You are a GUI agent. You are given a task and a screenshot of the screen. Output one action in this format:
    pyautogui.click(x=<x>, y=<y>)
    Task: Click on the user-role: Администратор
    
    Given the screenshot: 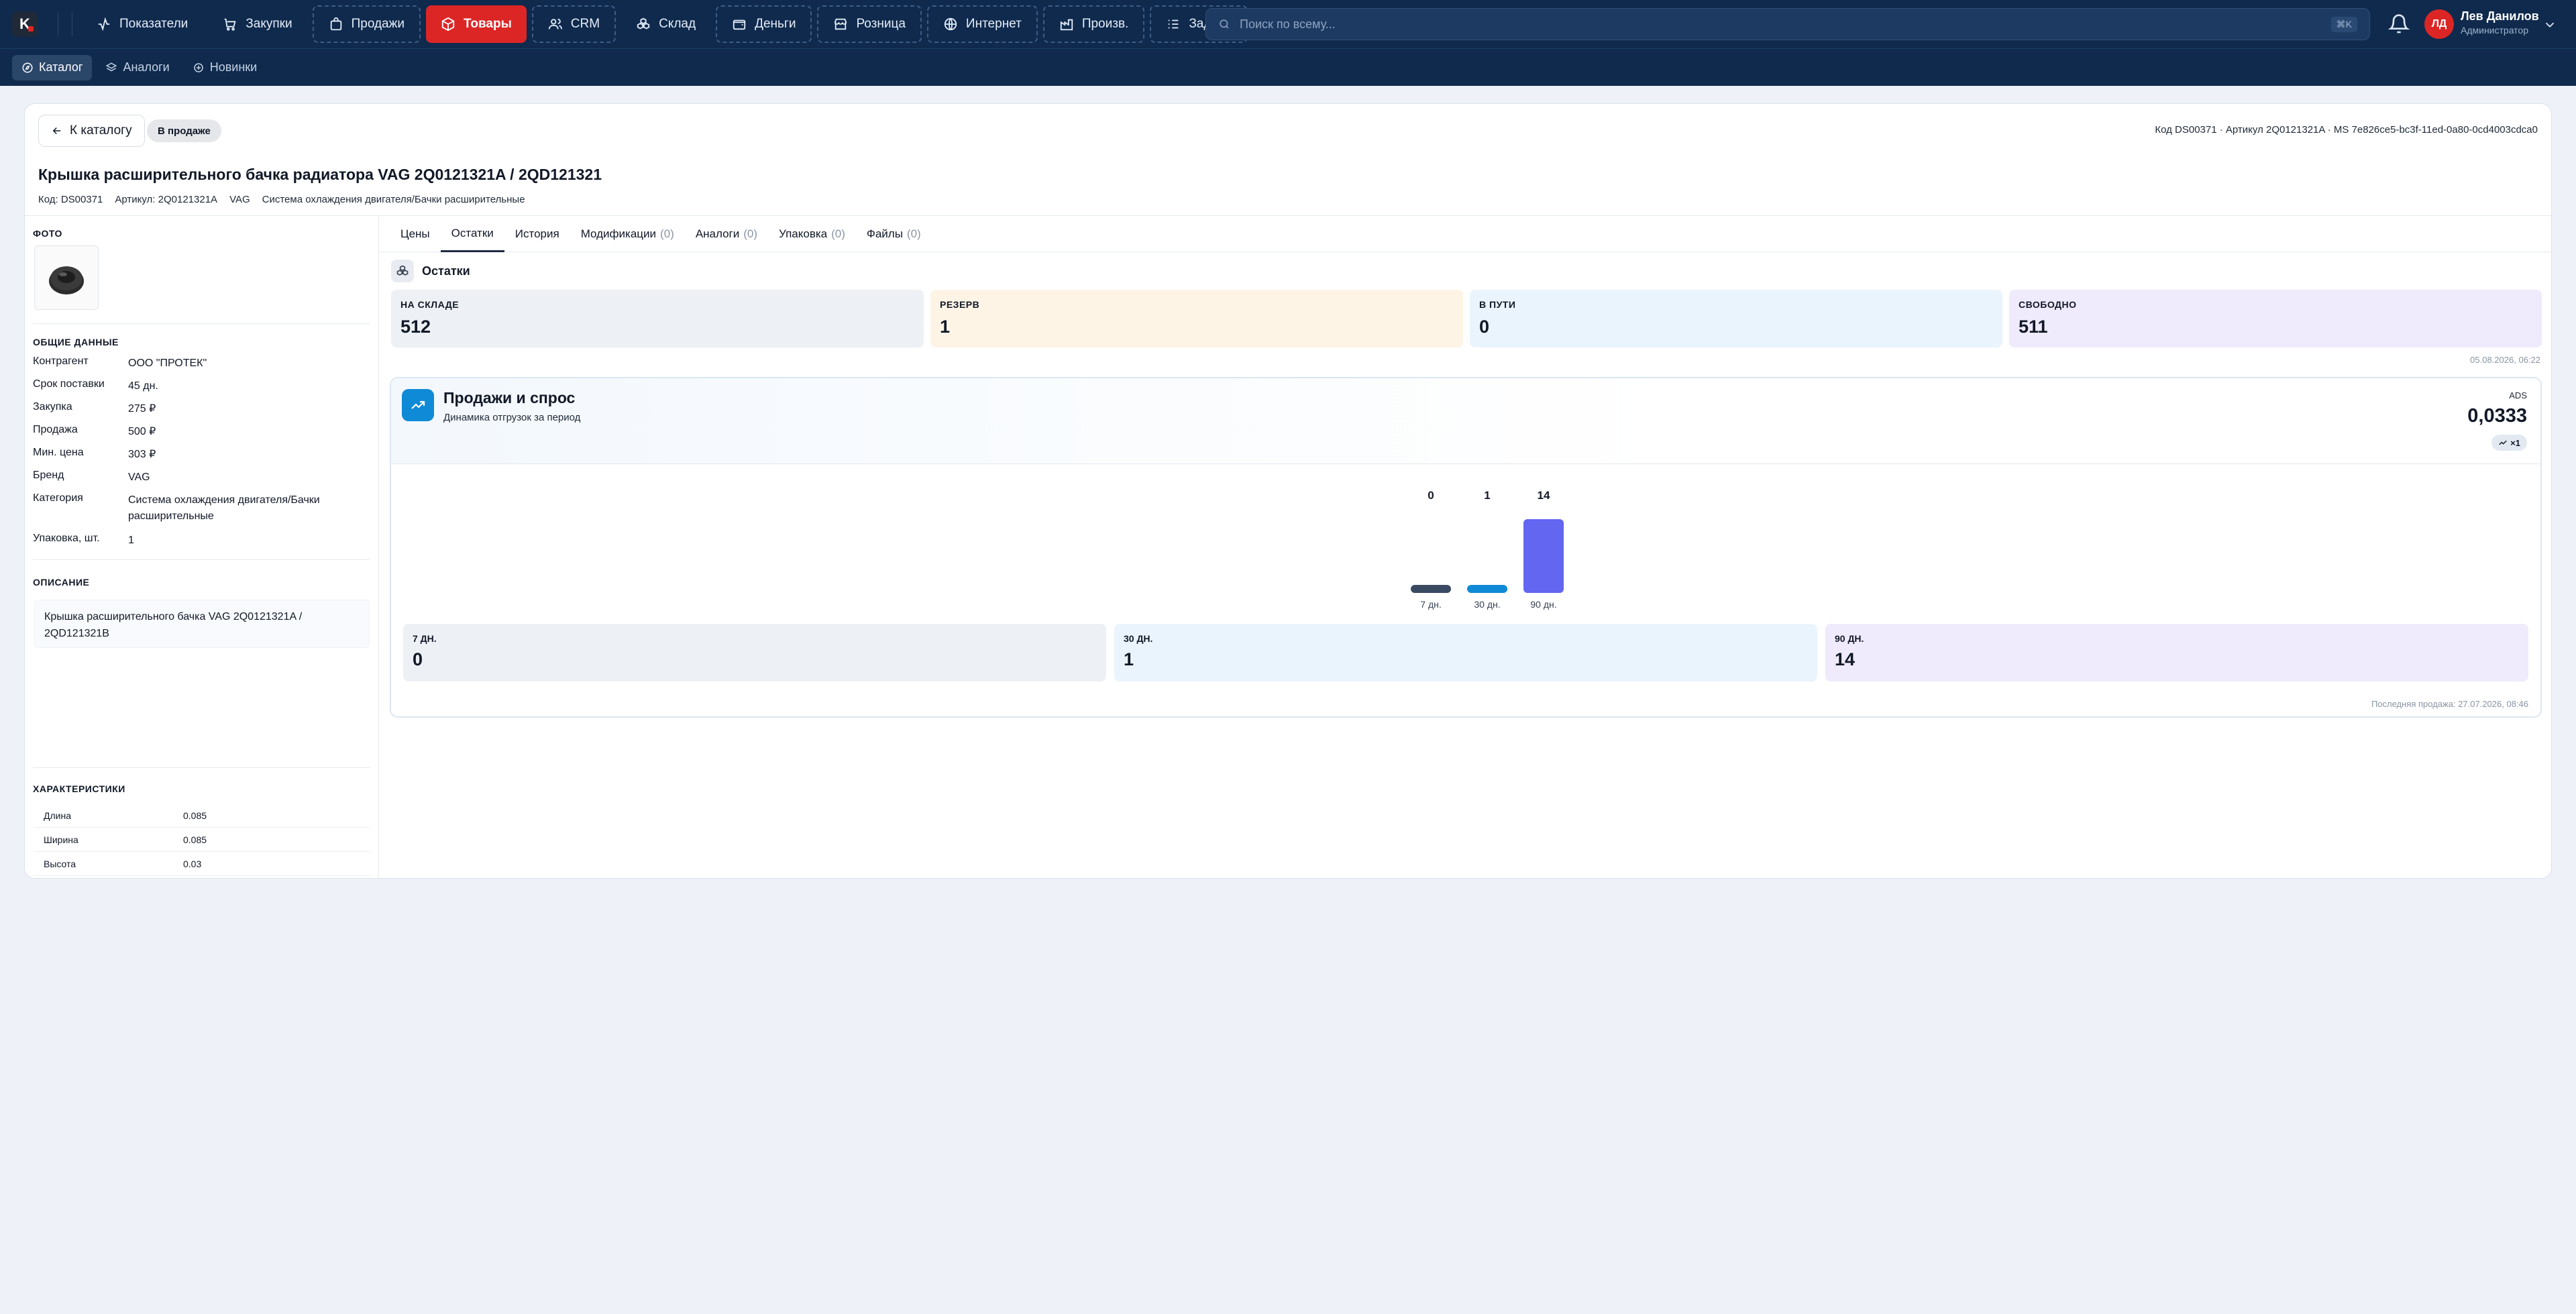 What is the action you would take?
    pyautogui.click(x=2495, y=30)
    